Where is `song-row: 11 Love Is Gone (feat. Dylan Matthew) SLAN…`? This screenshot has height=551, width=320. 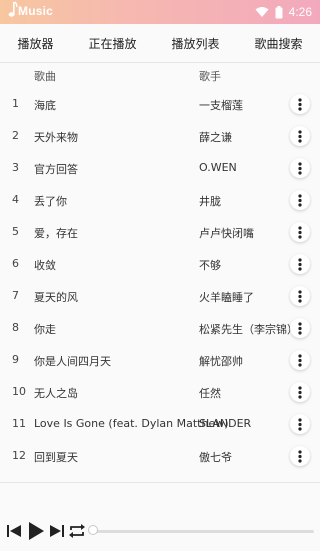 song-row: 11 Love Is Gone (feat. Dylan Matthew) SLAN… is located at coordinates (160, 424).